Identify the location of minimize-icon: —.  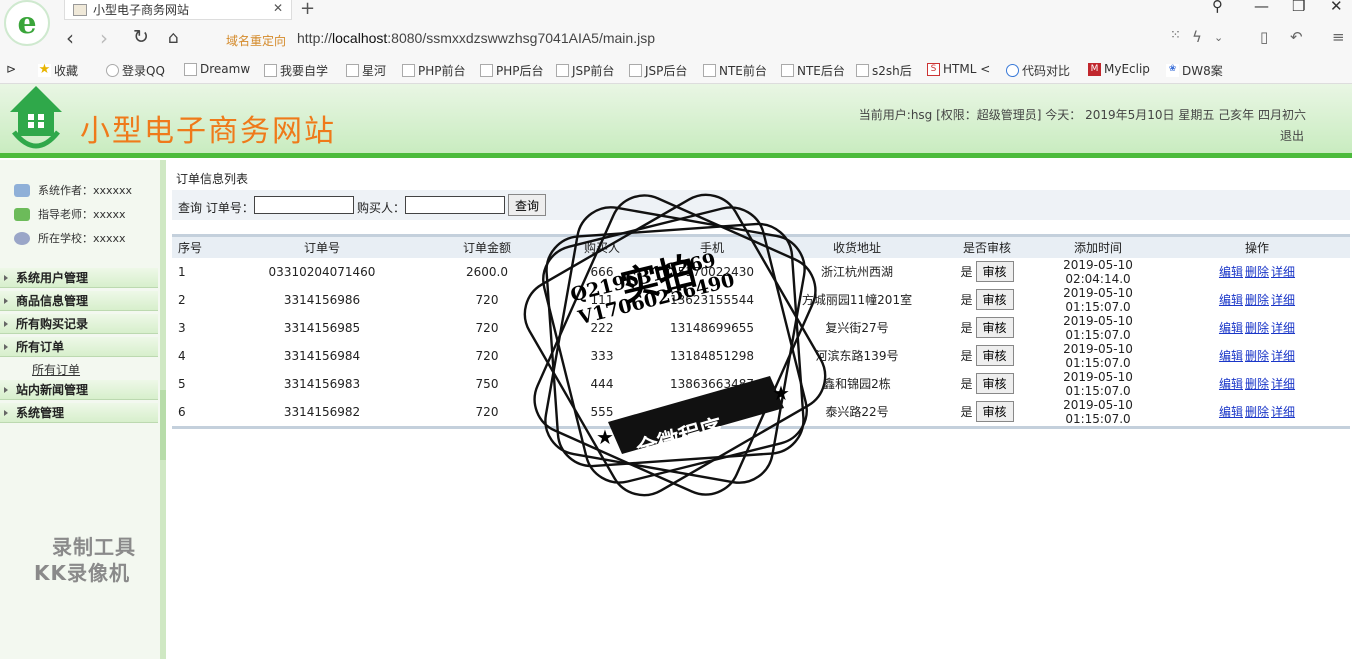
(1261, 7).